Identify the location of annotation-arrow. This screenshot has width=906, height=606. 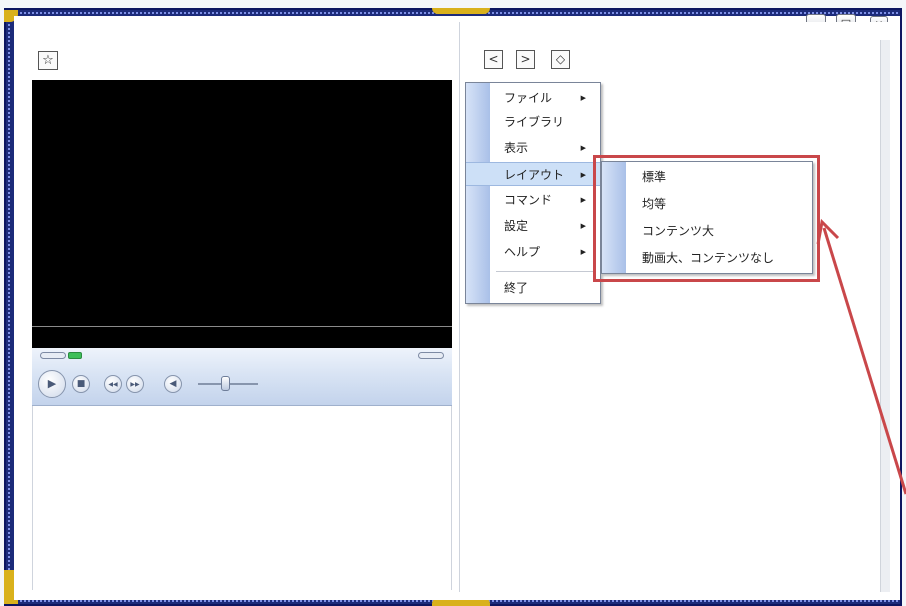
(861, 356).